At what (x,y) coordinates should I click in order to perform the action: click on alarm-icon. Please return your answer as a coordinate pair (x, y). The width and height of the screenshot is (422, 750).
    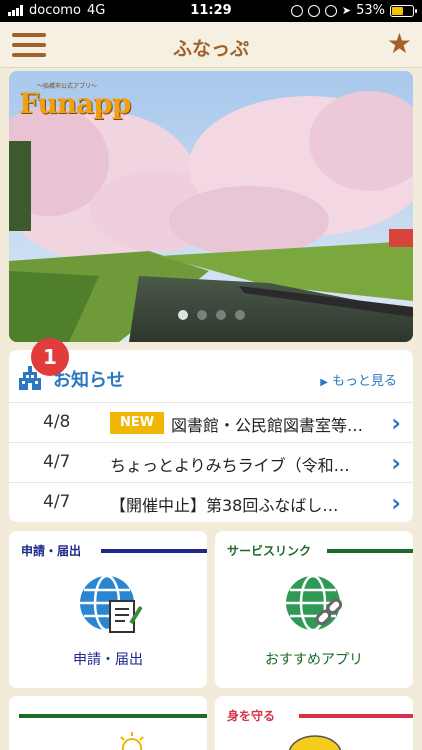
    Looking at the image, I should click on (313, 10).